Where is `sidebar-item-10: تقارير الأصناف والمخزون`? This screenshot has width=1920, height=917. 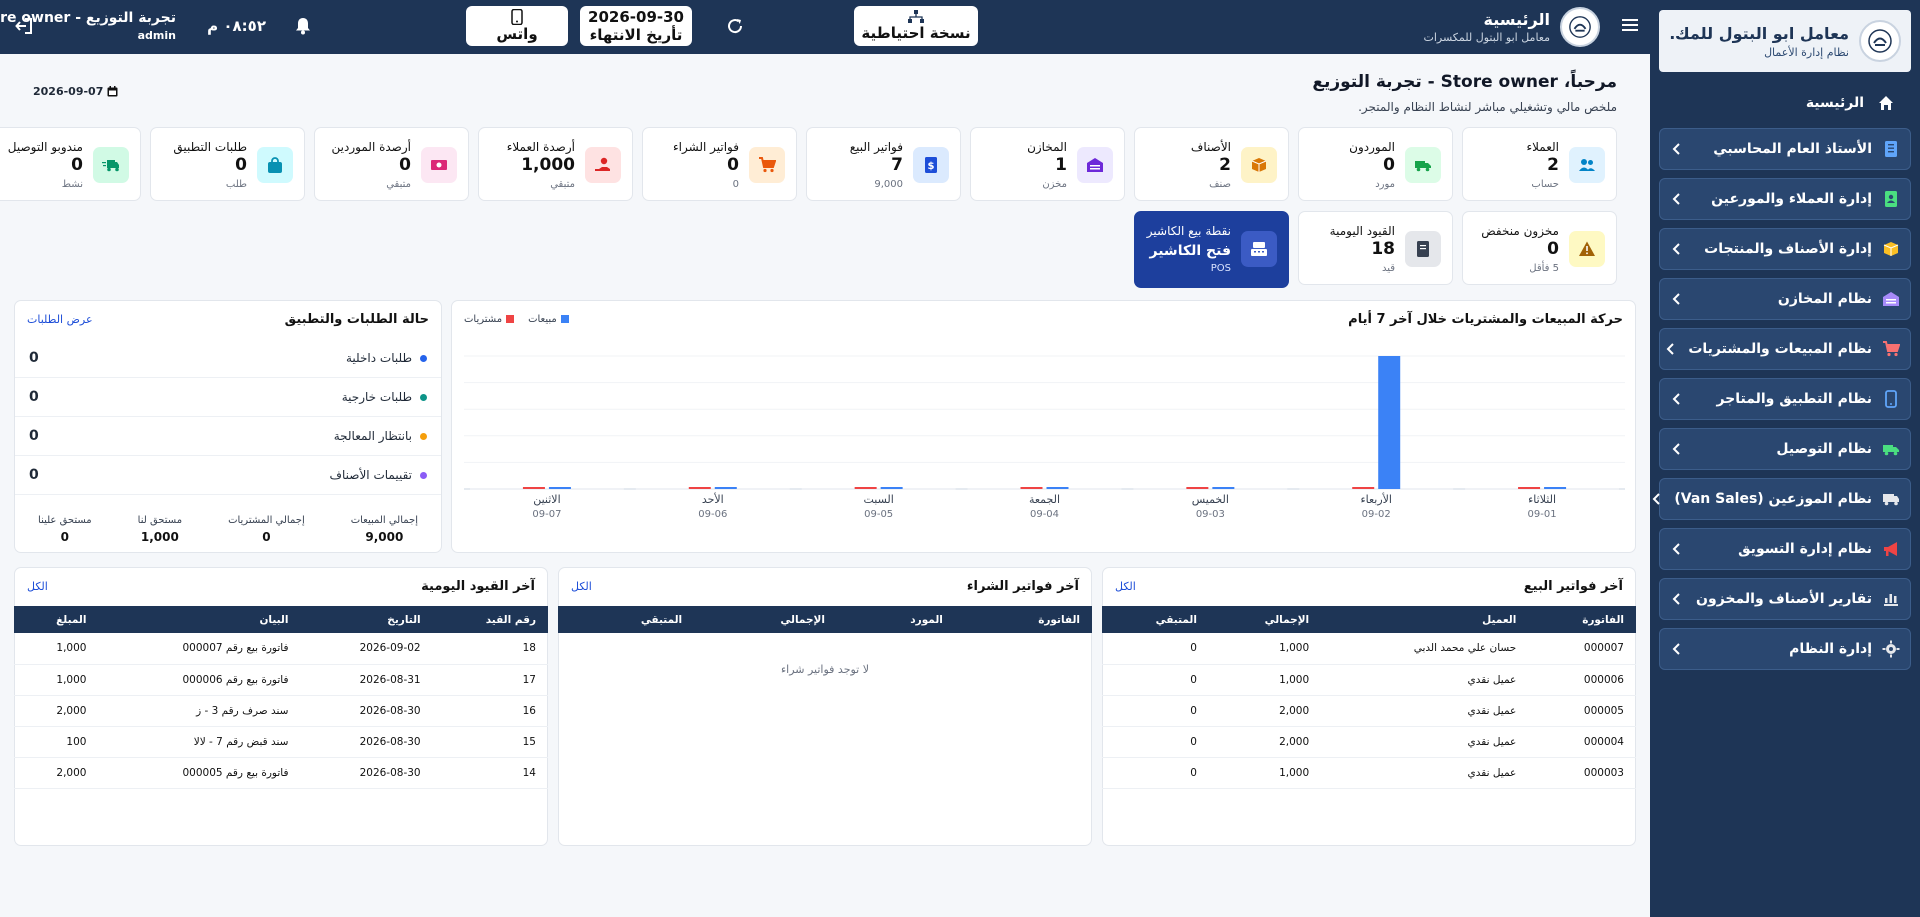
sidebar-item-10: تقارير الأصناف والمخزون is located at coordinates (1785, 599).